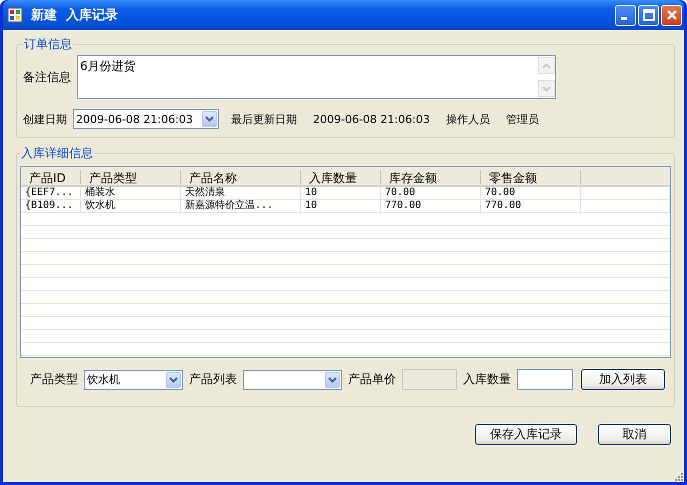 This screenshot has width=687, height=485. Describe the element at coordinates (131, 177) in the screenshot. I see `column-header: 产品类型` at that location.